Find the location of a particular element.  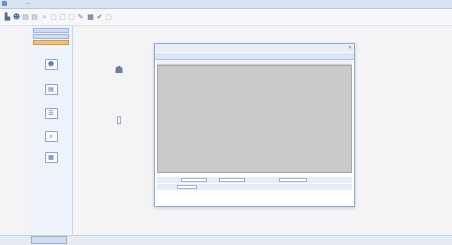

window-title: — is located at coordinates (28, 3).